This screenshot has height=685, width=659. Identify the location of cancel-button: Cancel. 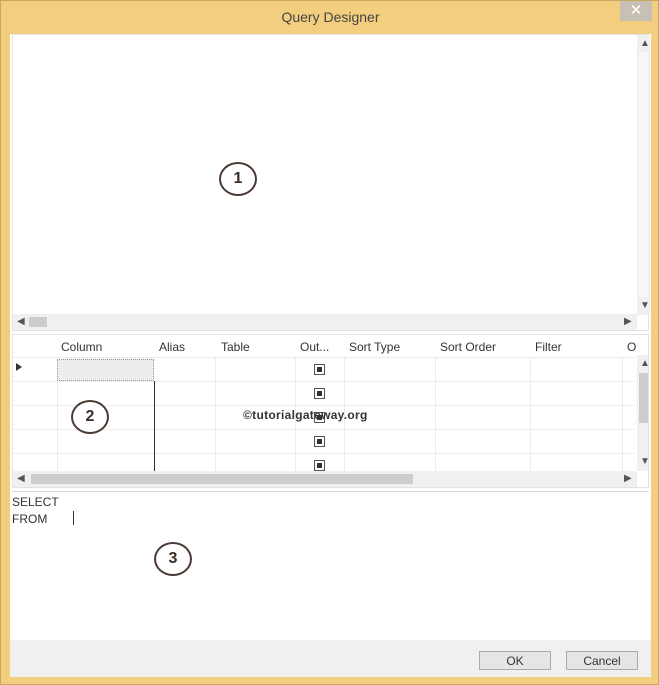
(602, 660).